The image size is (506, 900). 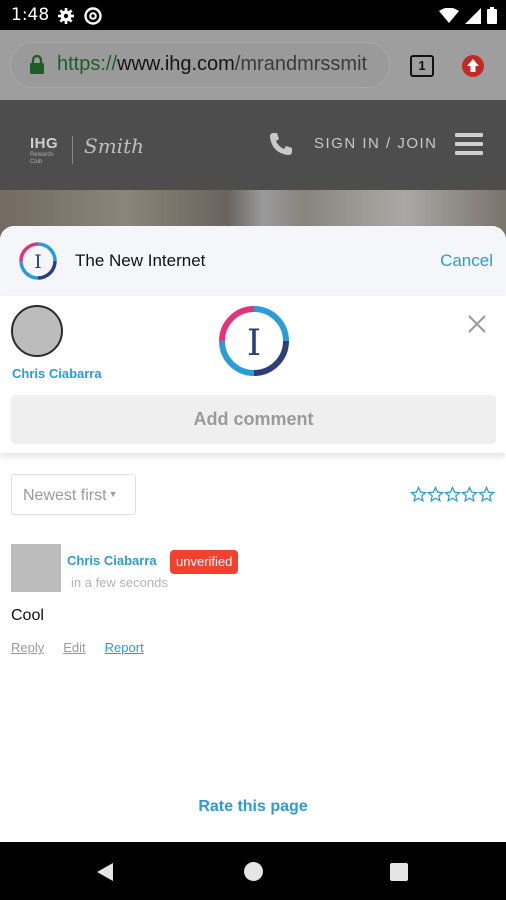 What do you see at coordinates (42, 155) in the screenshot?
I see `ihg-sub1: Rewards` at bounding box center [42, 155].